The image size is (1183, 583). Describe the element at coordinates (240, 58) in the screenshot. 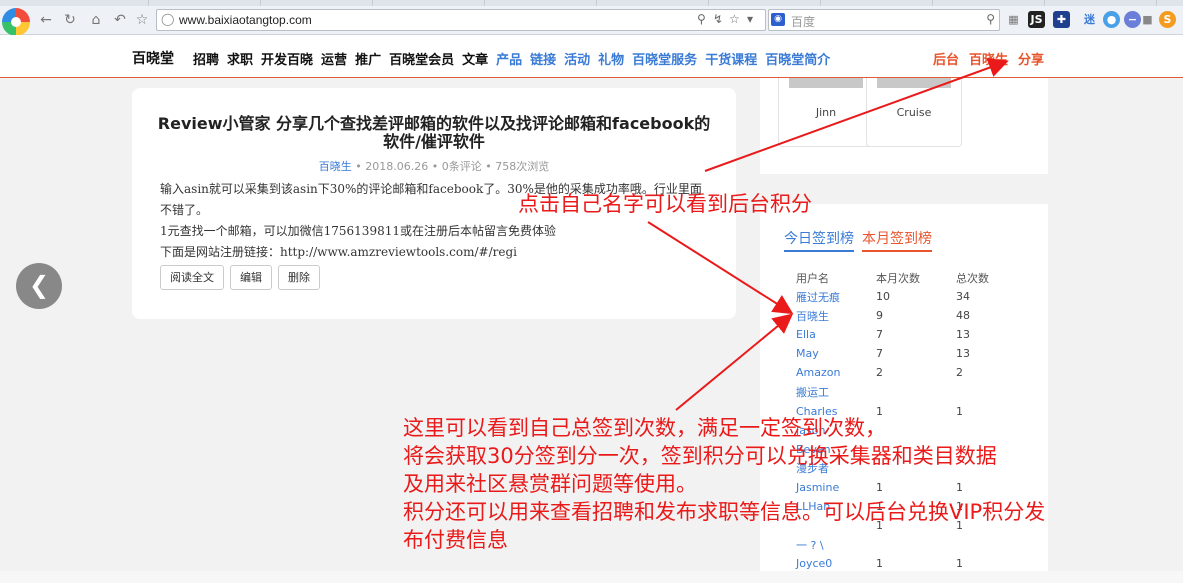

I see `menu-item-job-seeking: 求职` at that location.